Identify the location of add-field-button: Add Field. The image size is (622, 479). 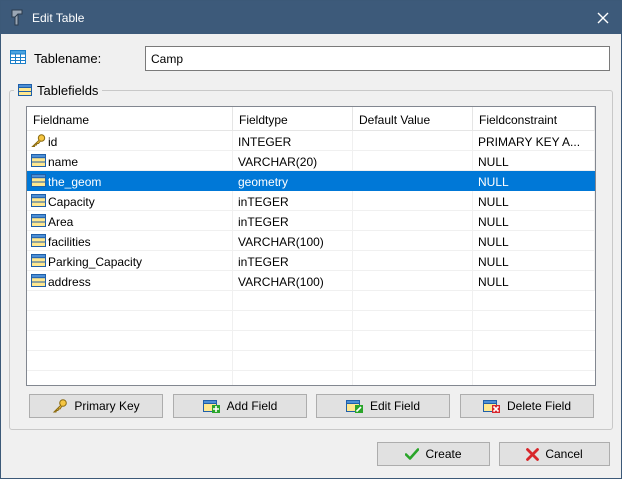
(240, 406).